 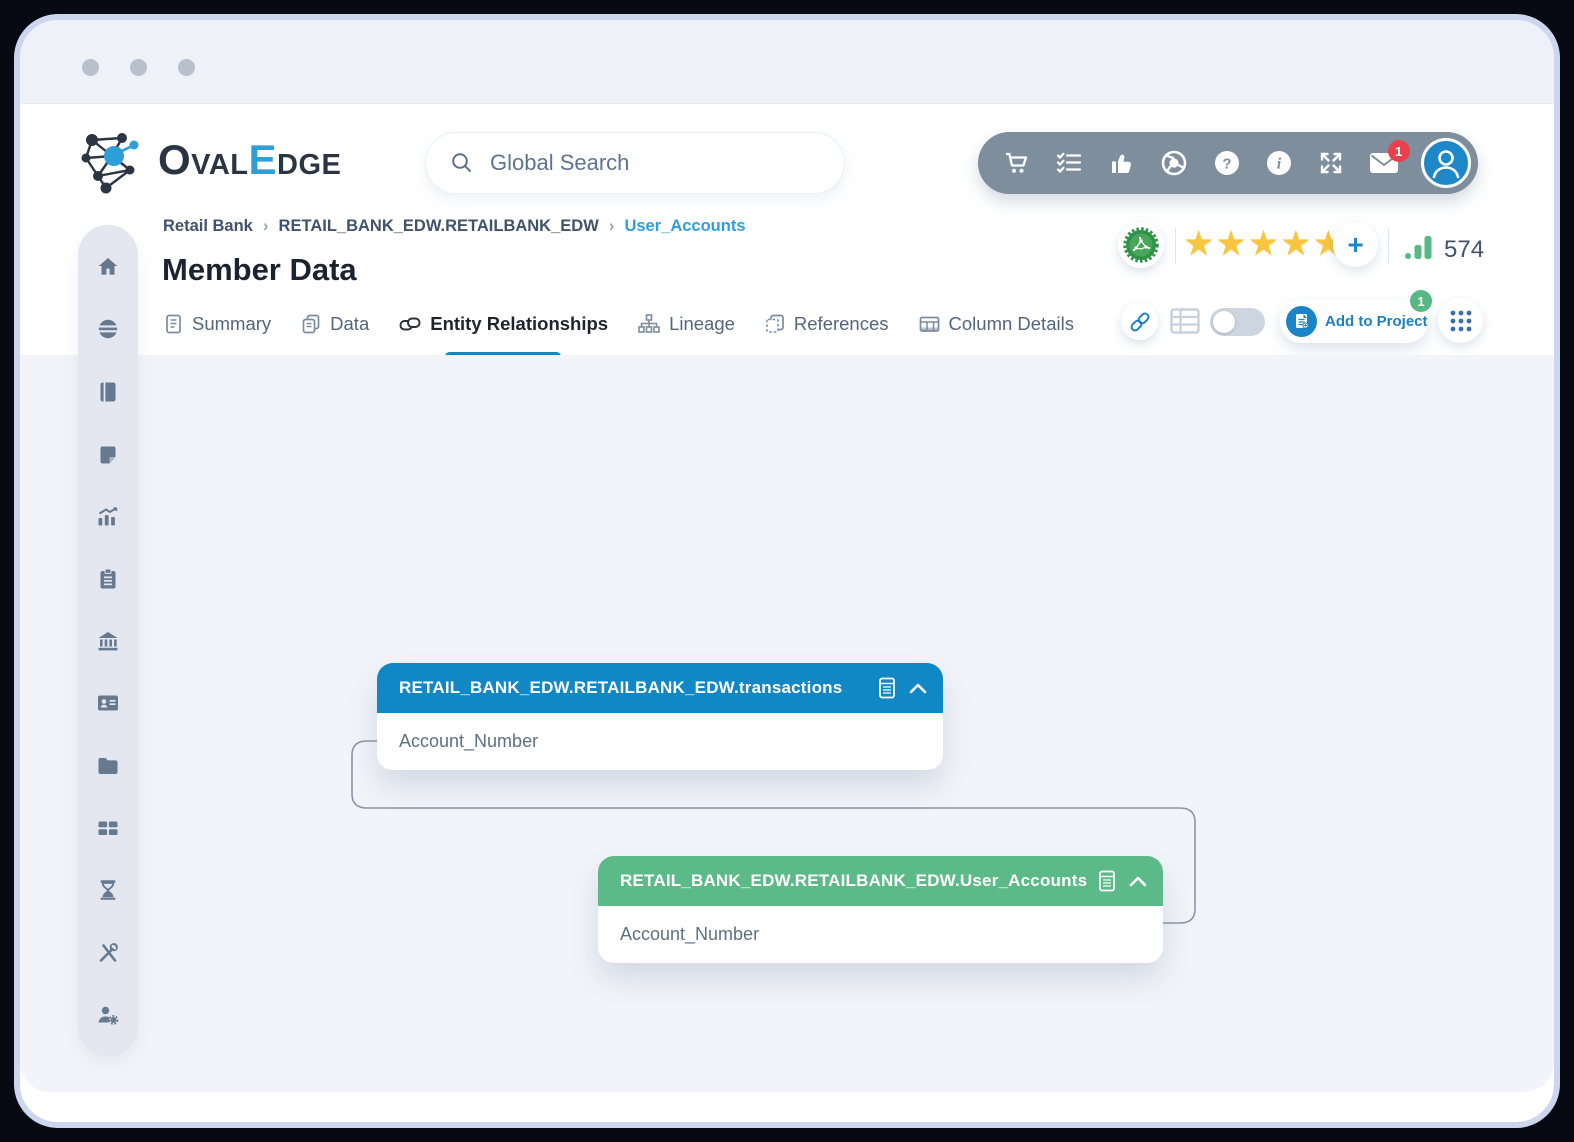 I want to click on tab-references: References, so click(x=827, y=324).